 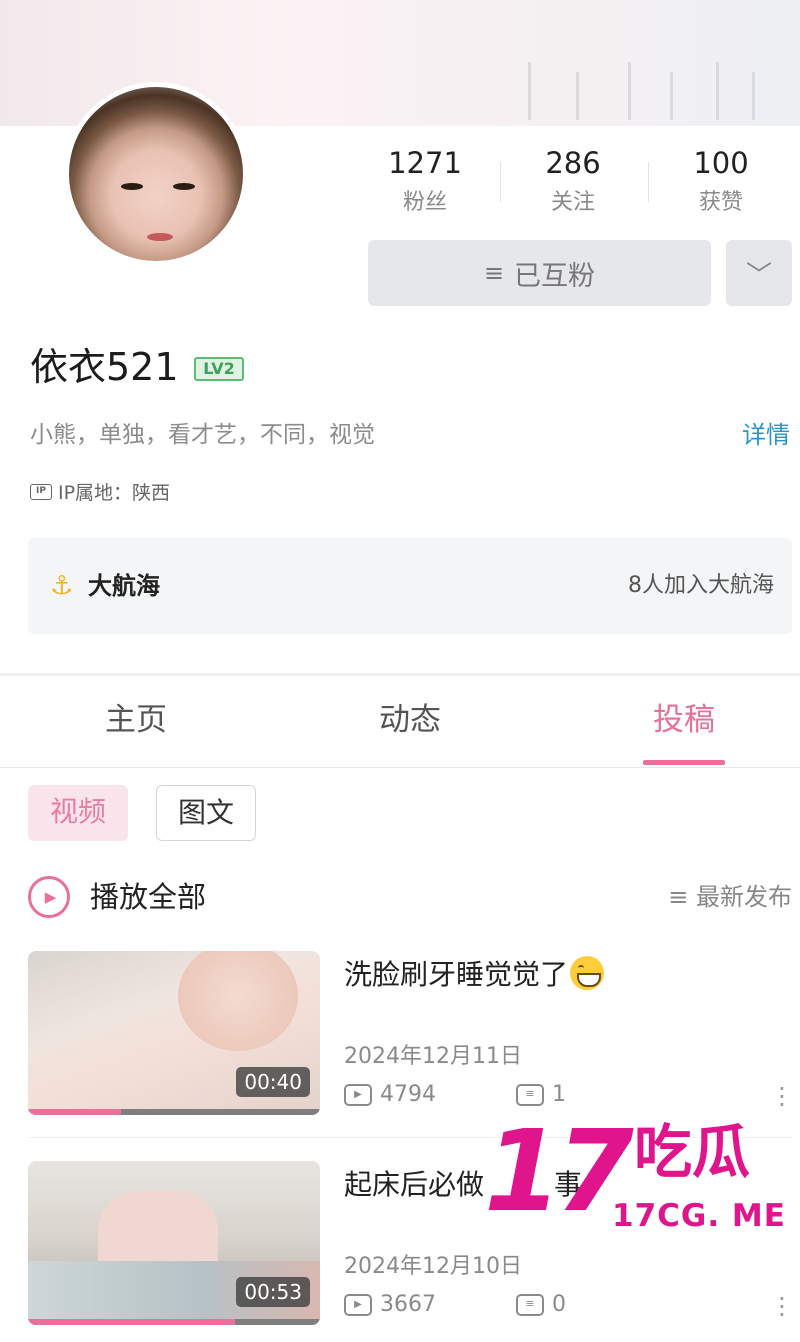 What do you see at coordinates (410, 720) in the screenshot?
I see `tab-dynamics: 动态` at bounding box center [410, 720].